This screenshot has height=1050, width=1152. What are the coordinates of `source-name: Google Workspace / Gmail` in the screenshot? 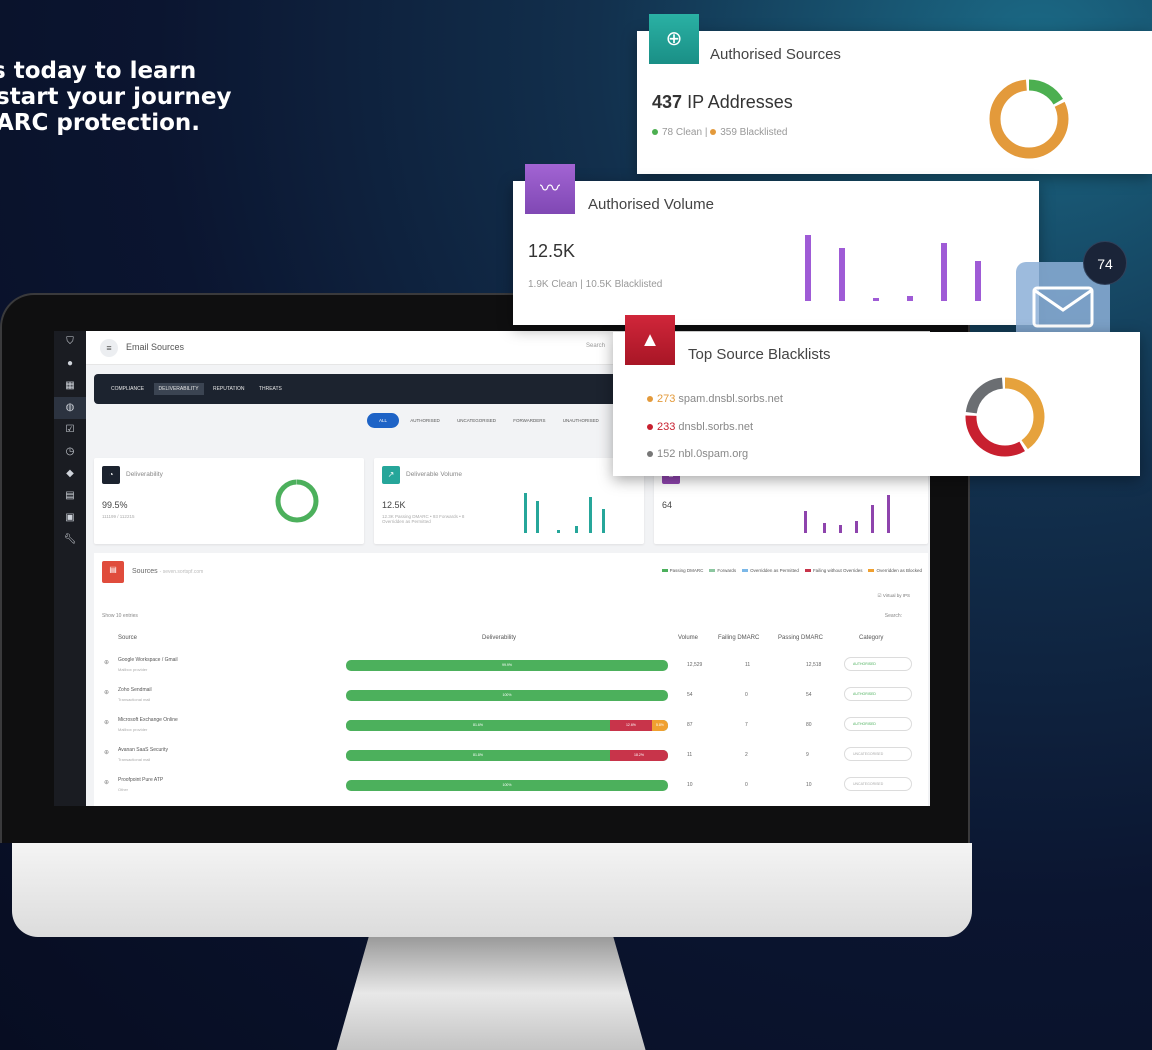 It's located at (148, 660).